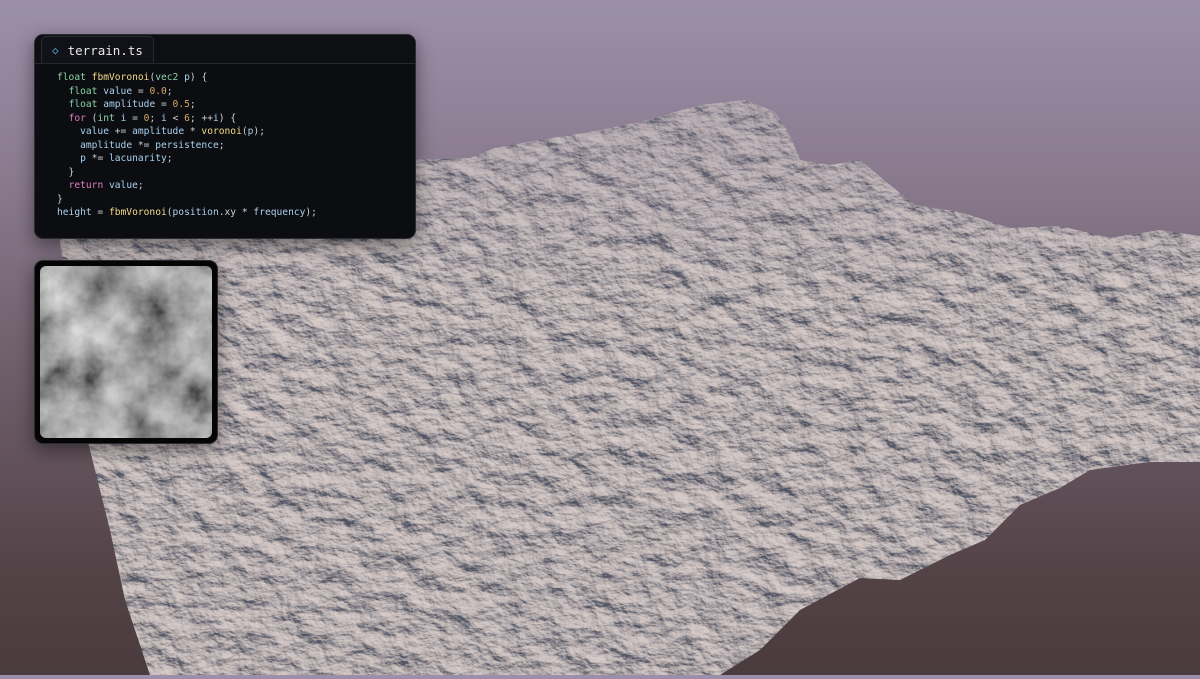 The image size is (1200, 679). What do you see at coordinates (105, 50) in the screenshot?
I see `tab-label: terrain.ts` at bounding box center [105, 50].